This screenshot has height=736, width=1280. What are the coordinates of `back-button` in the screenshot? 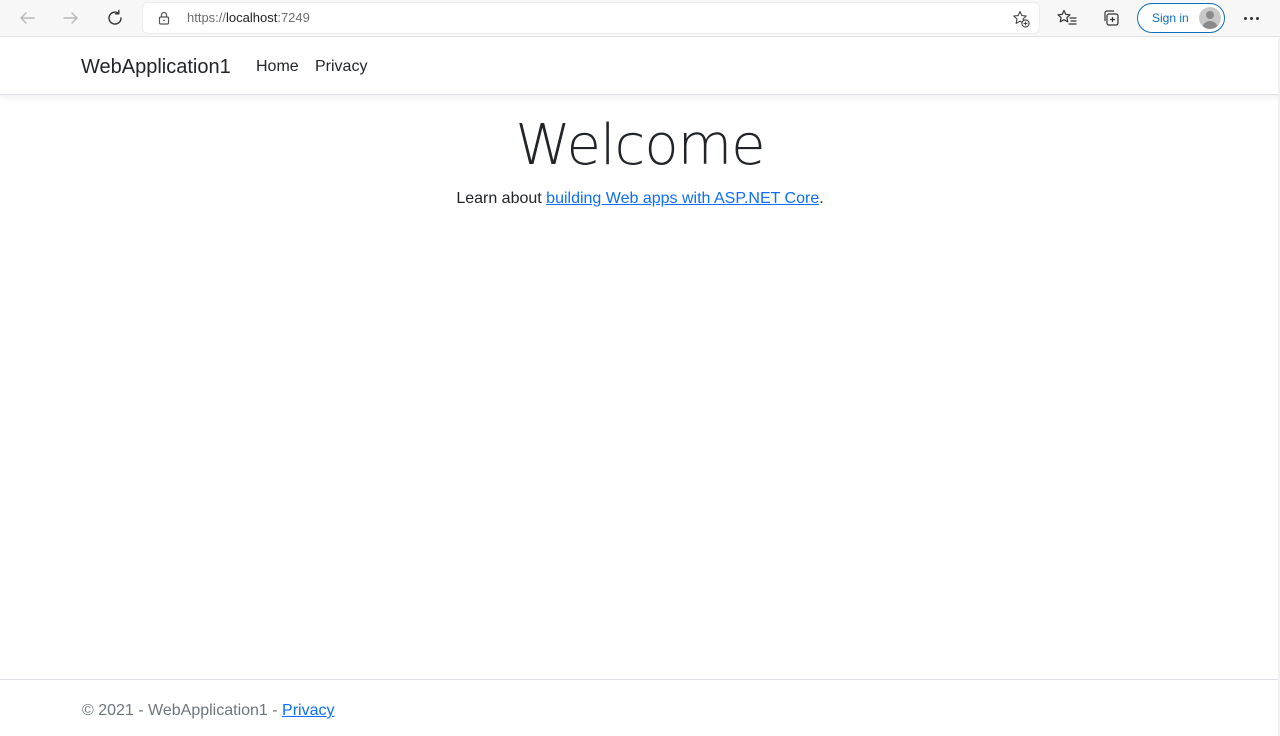 It's located at (27, 18).